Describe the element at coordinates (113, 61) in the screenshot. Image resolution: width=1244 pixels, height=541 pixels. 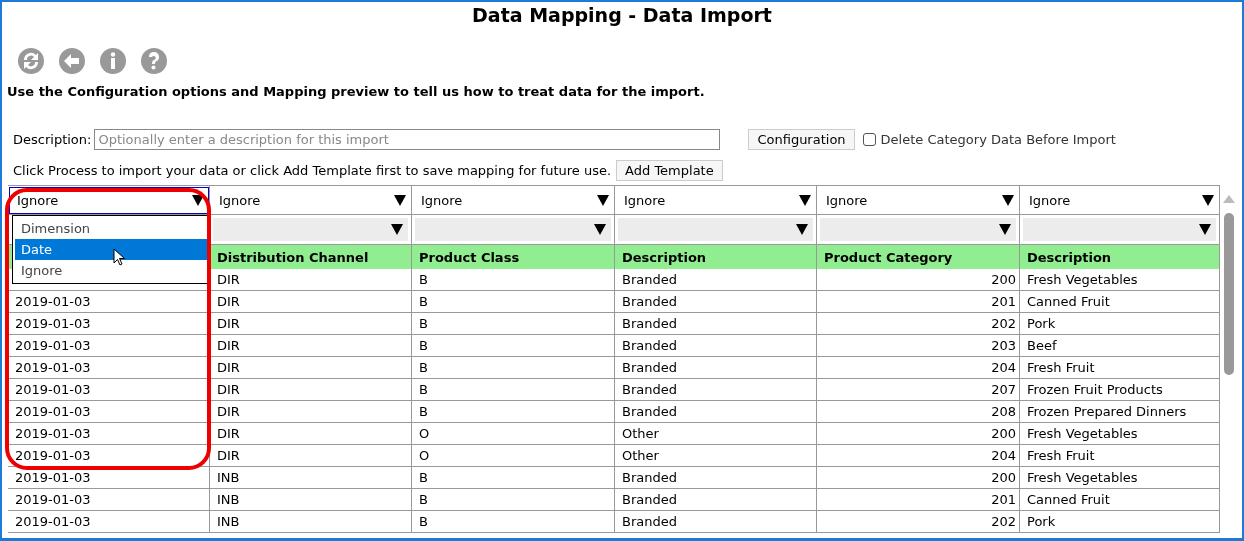
I see `info-icon` at that location.